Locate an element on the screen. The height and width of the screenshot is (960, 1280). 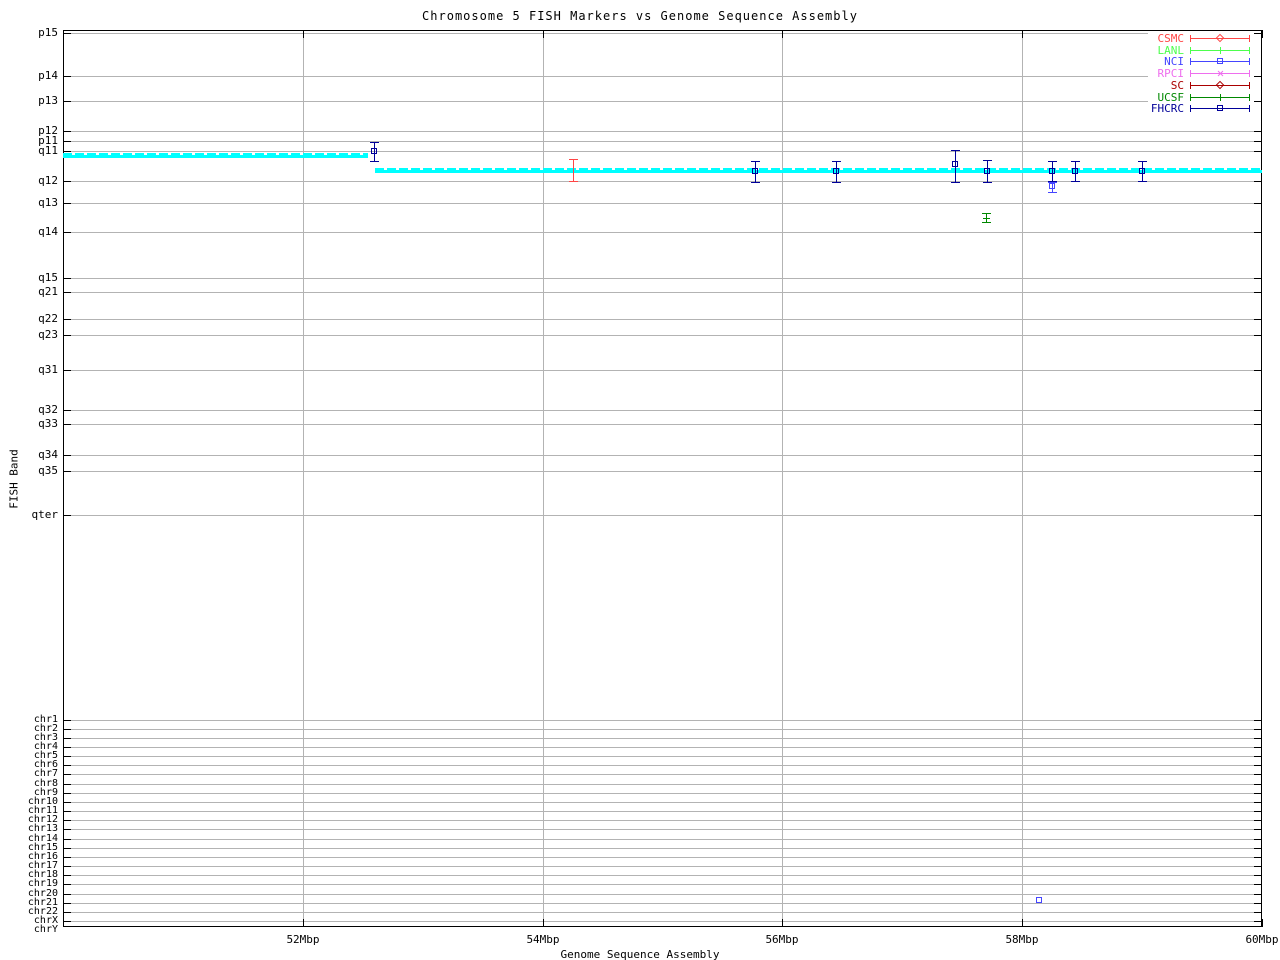
y-band-label: p14 is located at coordinates (48, 75).